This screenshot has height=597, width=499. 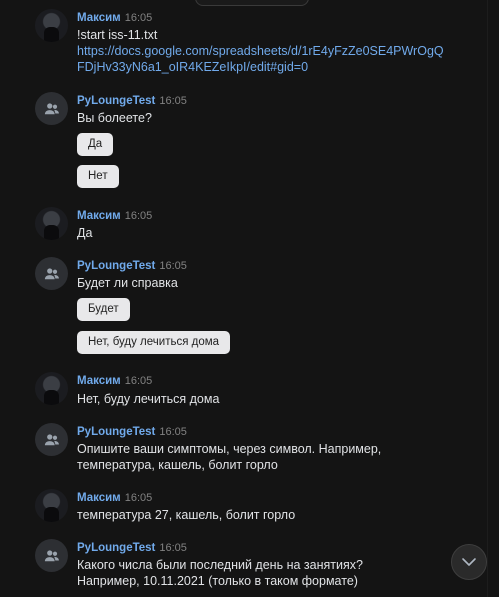 I want to click on new-messages-pill, so click(x=252, y=3).